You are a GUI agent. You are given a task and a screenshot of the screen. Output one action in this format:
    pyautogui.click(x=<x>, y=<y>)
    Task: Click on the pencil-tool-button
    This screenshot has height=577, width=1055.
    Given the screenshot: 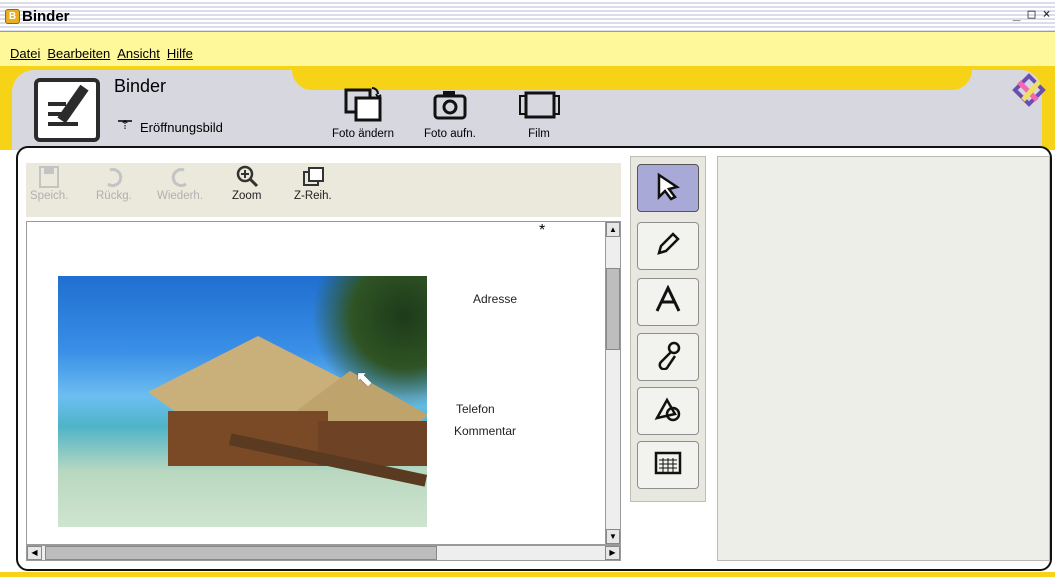 What is the action you would take?
    pyautogui.click(x=668, y=246)
    